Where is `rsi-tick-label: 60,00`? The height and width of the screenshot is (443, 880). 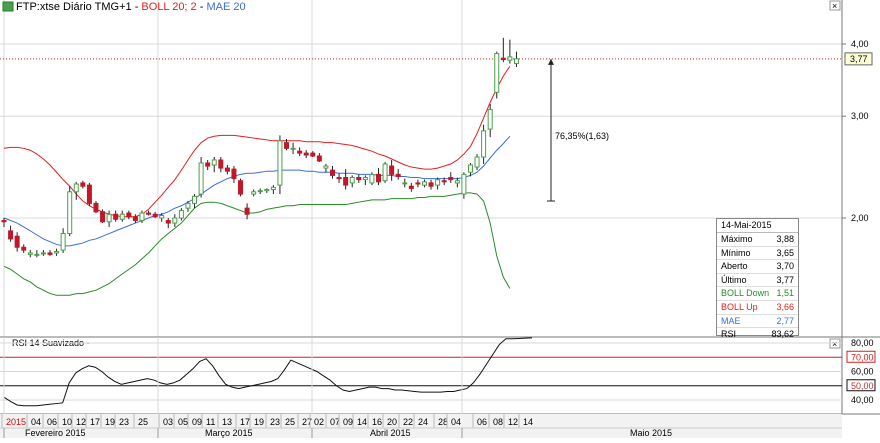
rsi-tick-label: 60,00 is located at coordinates (862, 372).